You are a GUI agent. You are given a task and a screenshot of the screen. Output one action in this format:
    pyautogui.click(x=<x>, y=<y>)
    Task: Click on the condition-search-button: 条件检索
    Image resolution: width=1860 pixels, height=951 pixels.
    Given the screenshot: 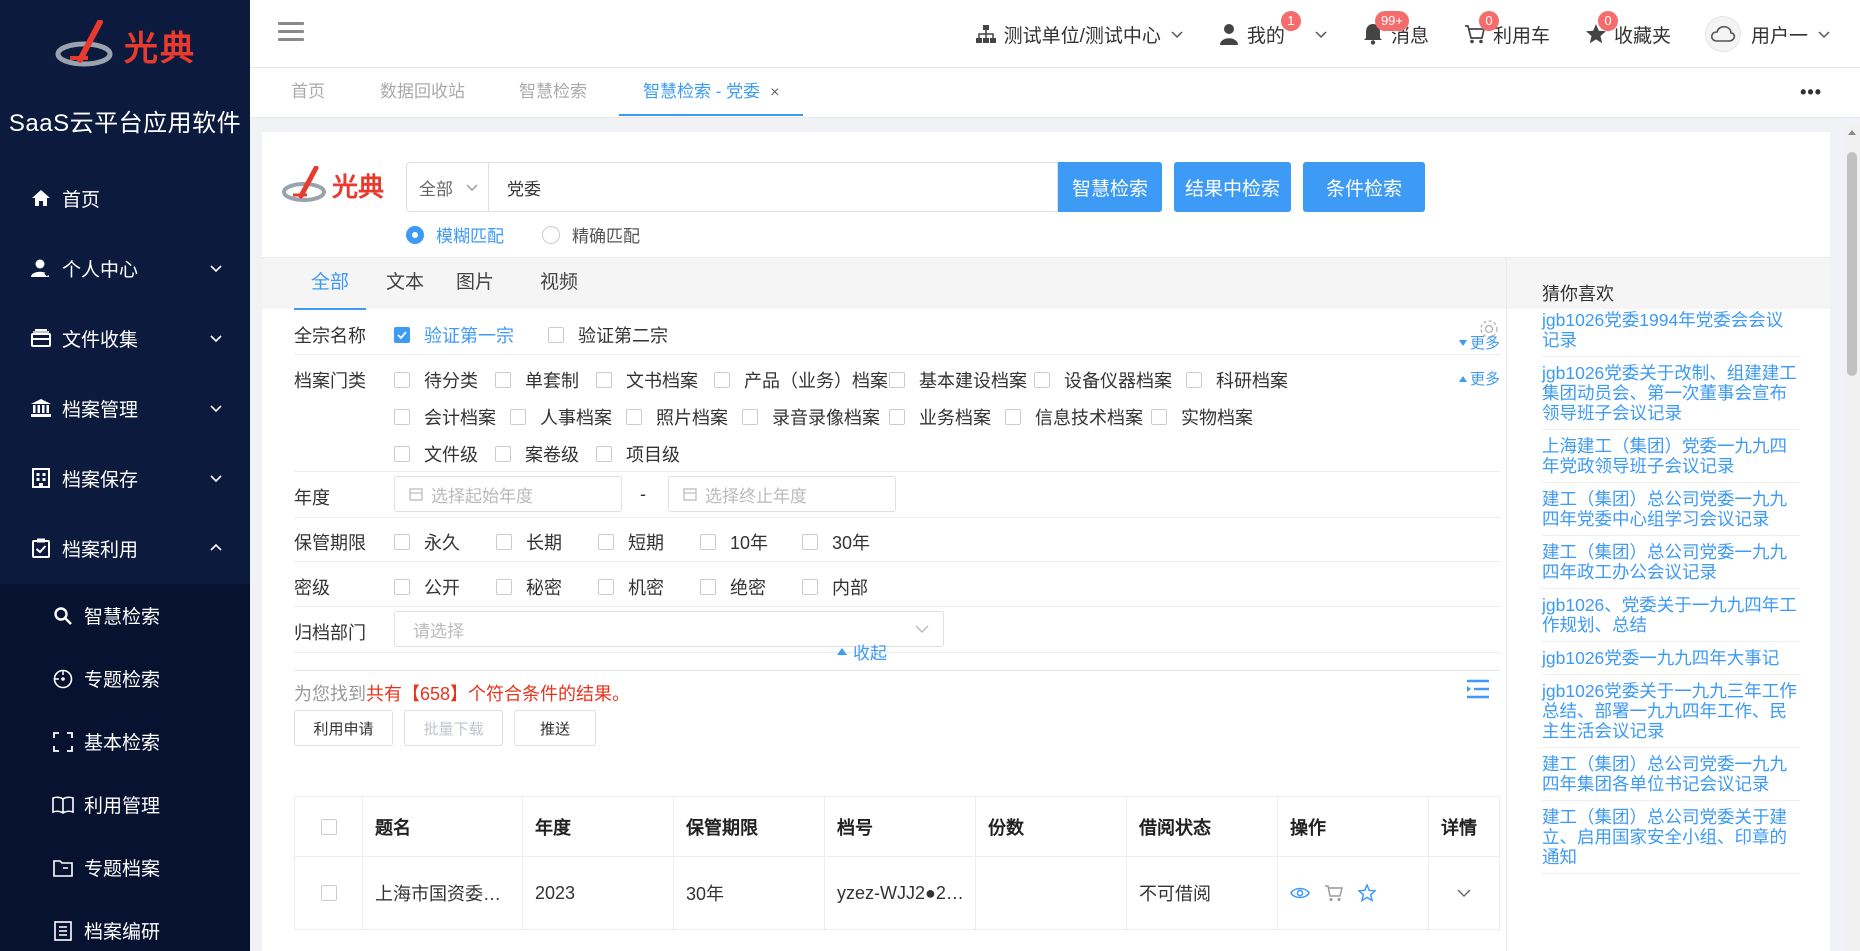 What is the action you would take?
    pyautogui.click(x=1364, y=187)
    